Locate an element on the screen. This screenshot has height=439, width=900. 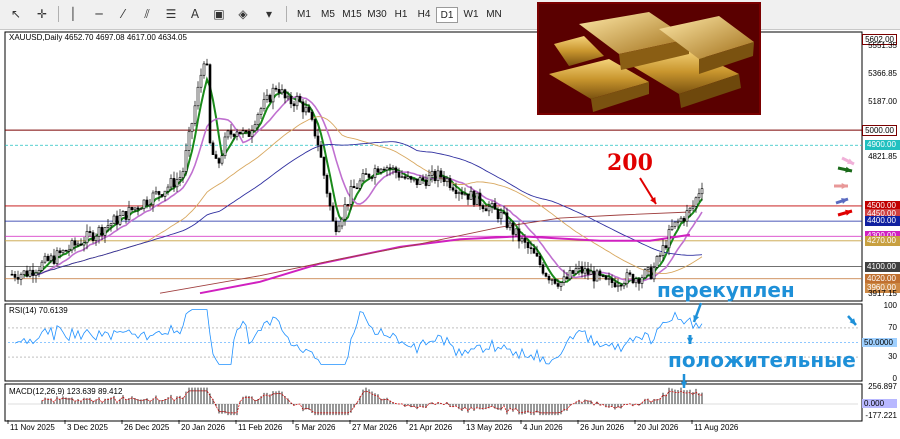
rsi-tick-label: 70 is located at coordinates (892, 327).